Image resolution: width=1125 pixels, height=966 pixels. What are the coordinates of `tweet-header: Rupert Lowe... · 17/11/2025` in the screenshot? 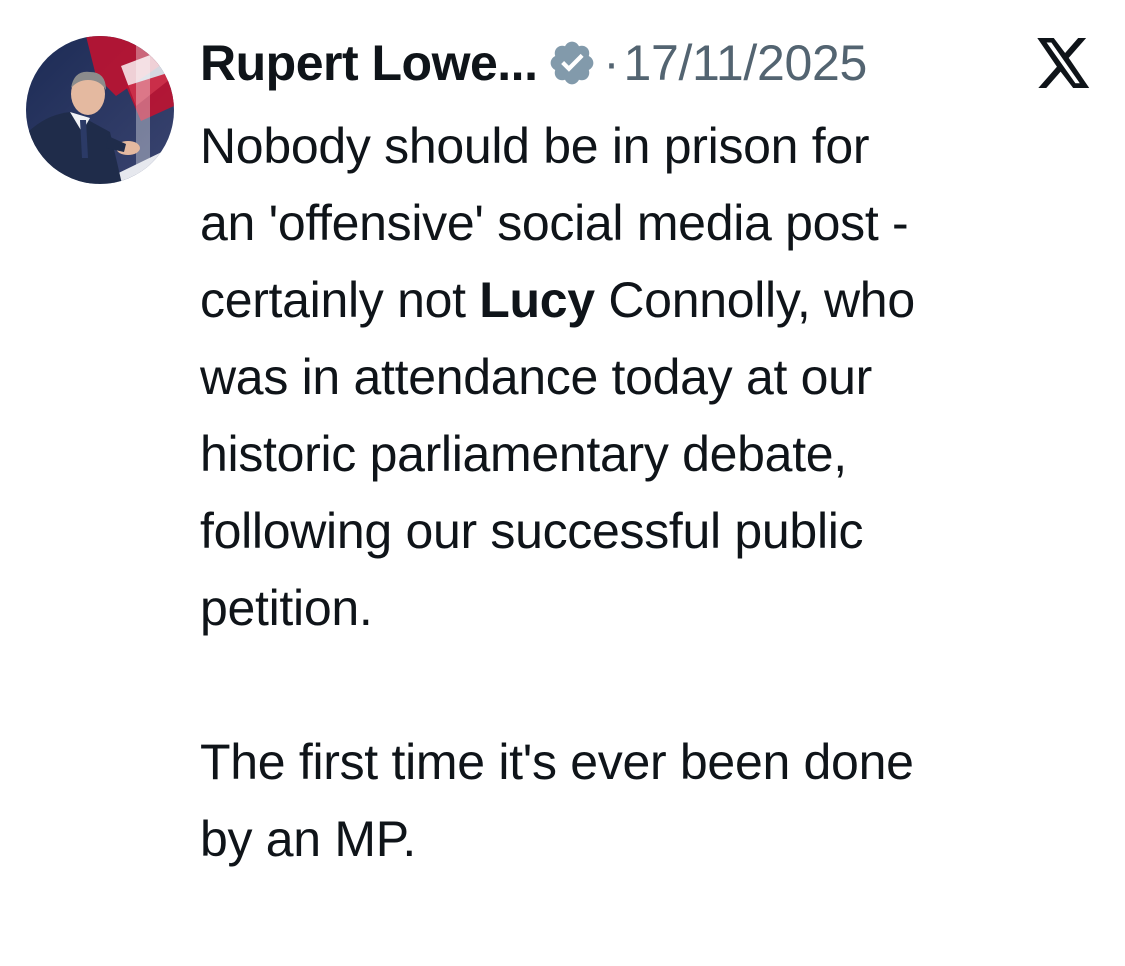 It's located at (533, 63).